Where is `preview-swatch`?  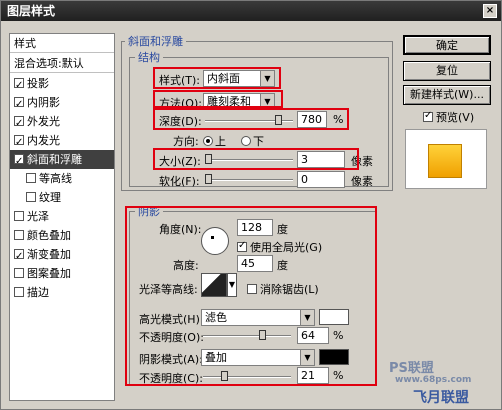 preview-swatch is located at coordinates (445, 161).